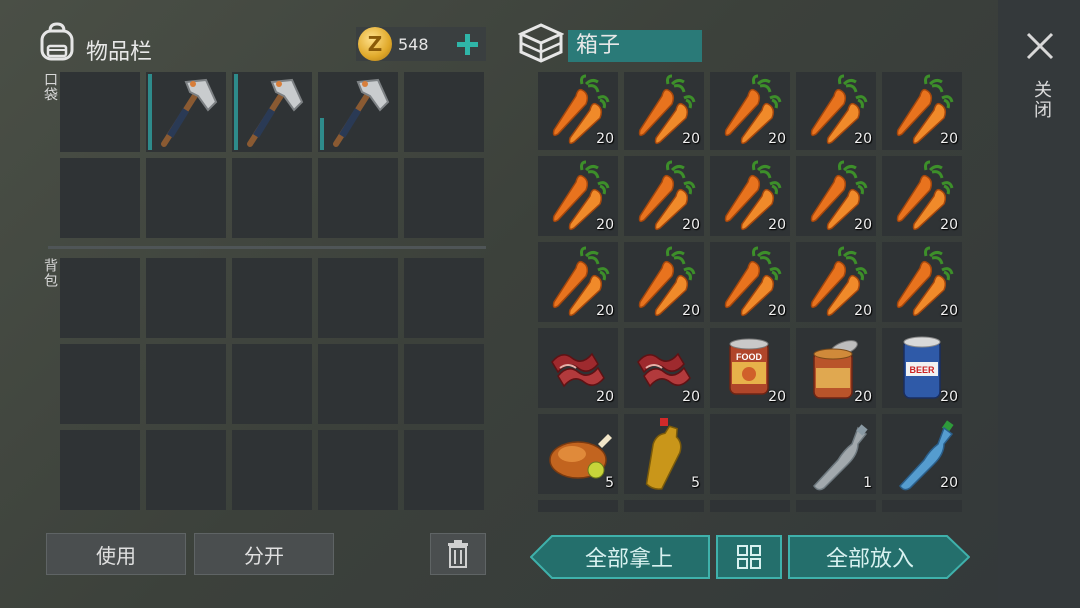  What do you see at coordinates (375, 44) in the screenshot?
I see `coin-icon: Z` at bounding box center [375, 44].